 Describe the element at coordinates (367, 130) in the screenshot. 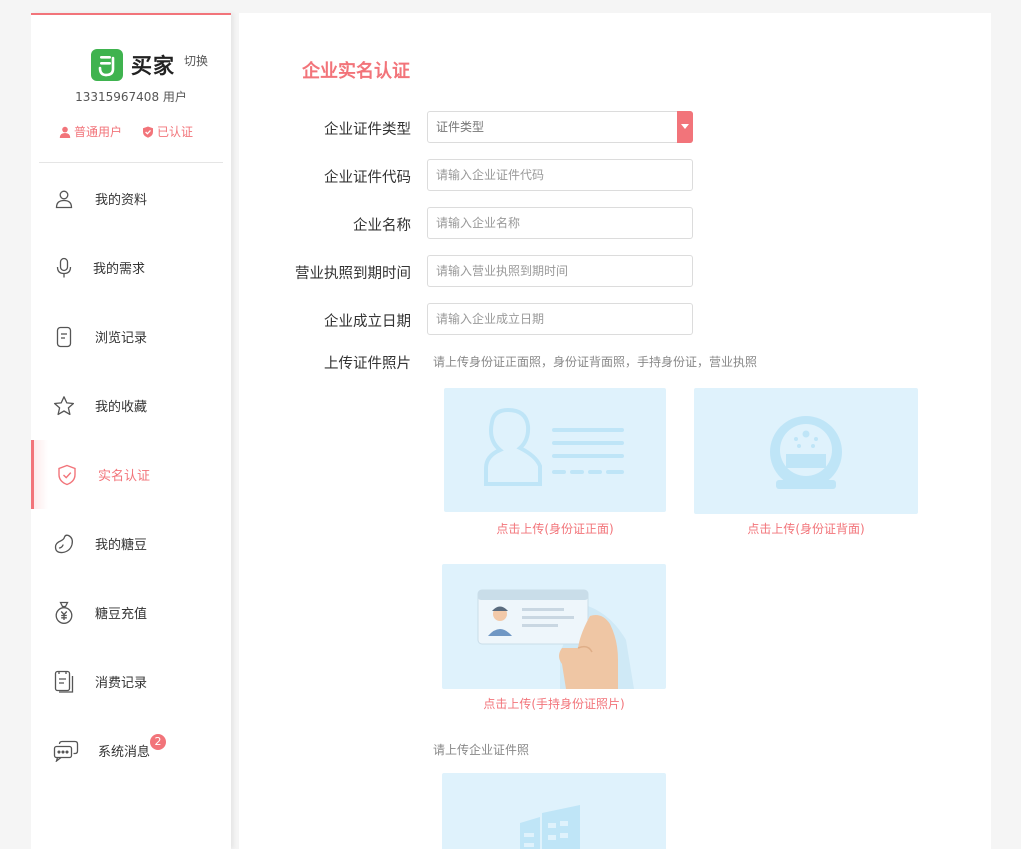

I see `cert-type-label: 企业证件类型` at that location.